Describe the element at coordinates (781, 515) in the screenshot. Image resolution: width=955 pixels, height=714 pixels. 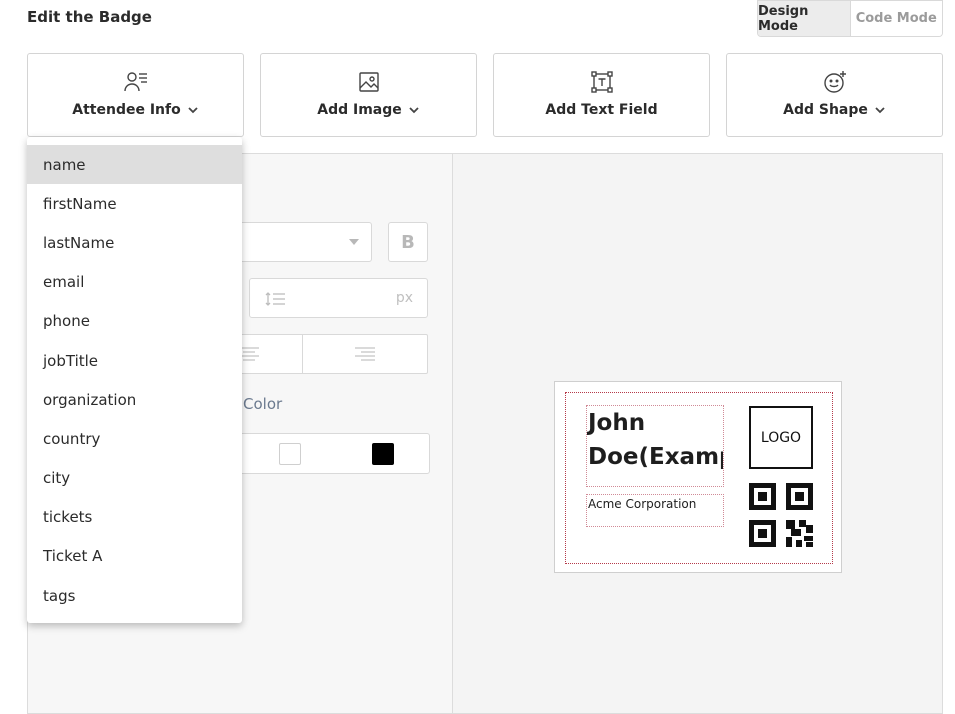
I see `qr-code-icon` at that location.